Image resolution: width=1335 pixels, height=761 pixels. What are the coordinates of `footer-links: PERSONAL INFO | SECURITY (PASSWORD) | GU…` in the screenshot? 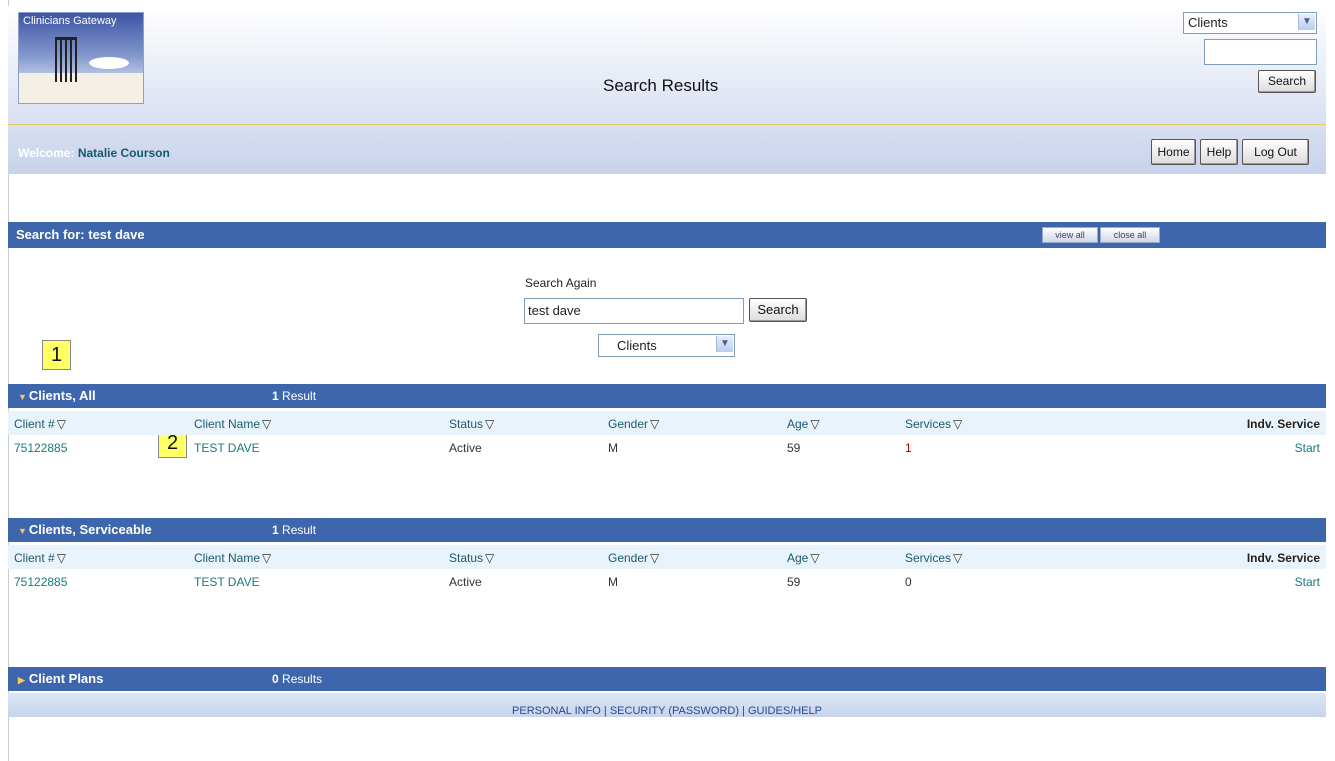 It's located at (667, 705).